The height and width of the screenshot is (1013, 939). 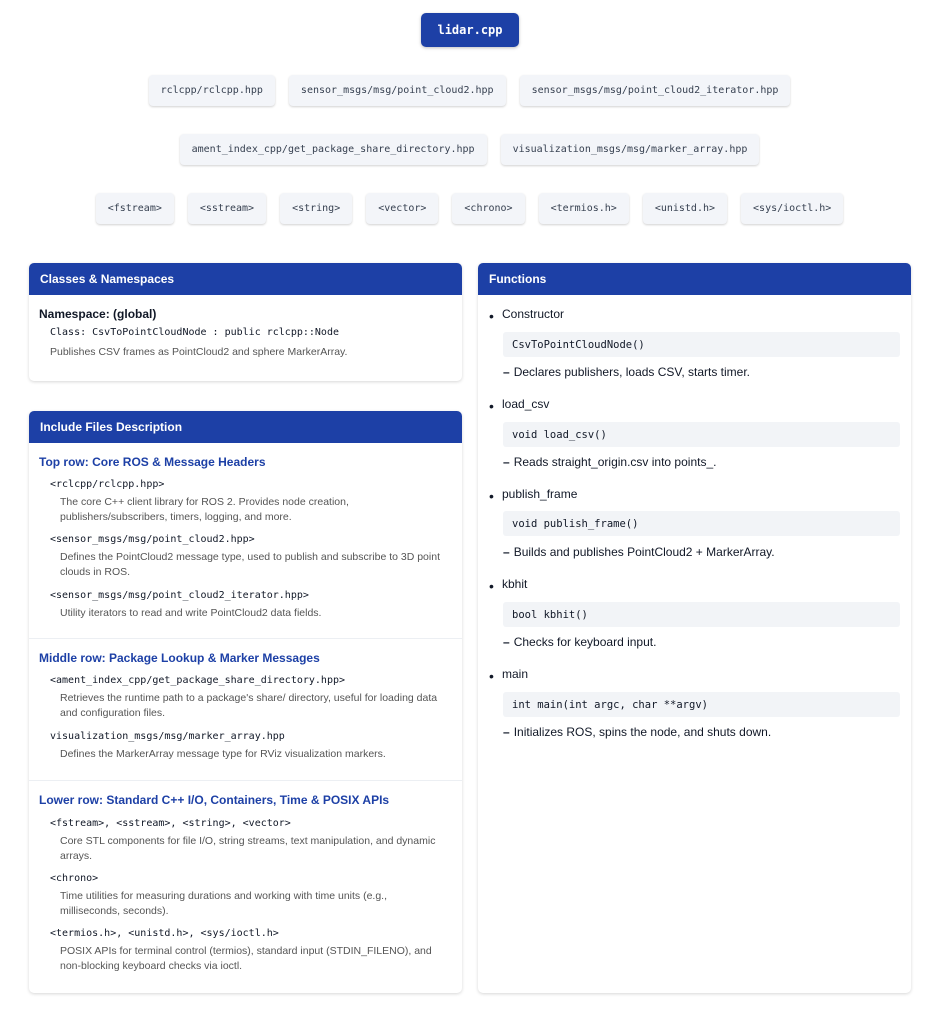 What do you see at coordinates (470, 30) in the screenshot?
I see `file-name-badge: lidar.cpp` at bounding box center [470, 30].